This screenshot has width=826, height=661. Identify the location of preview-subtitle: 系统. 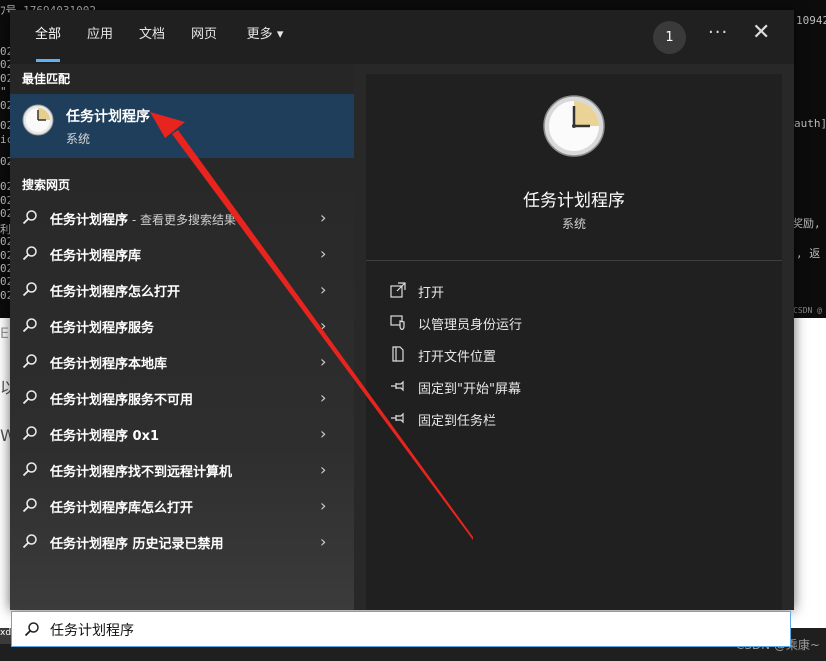
(573, 224).